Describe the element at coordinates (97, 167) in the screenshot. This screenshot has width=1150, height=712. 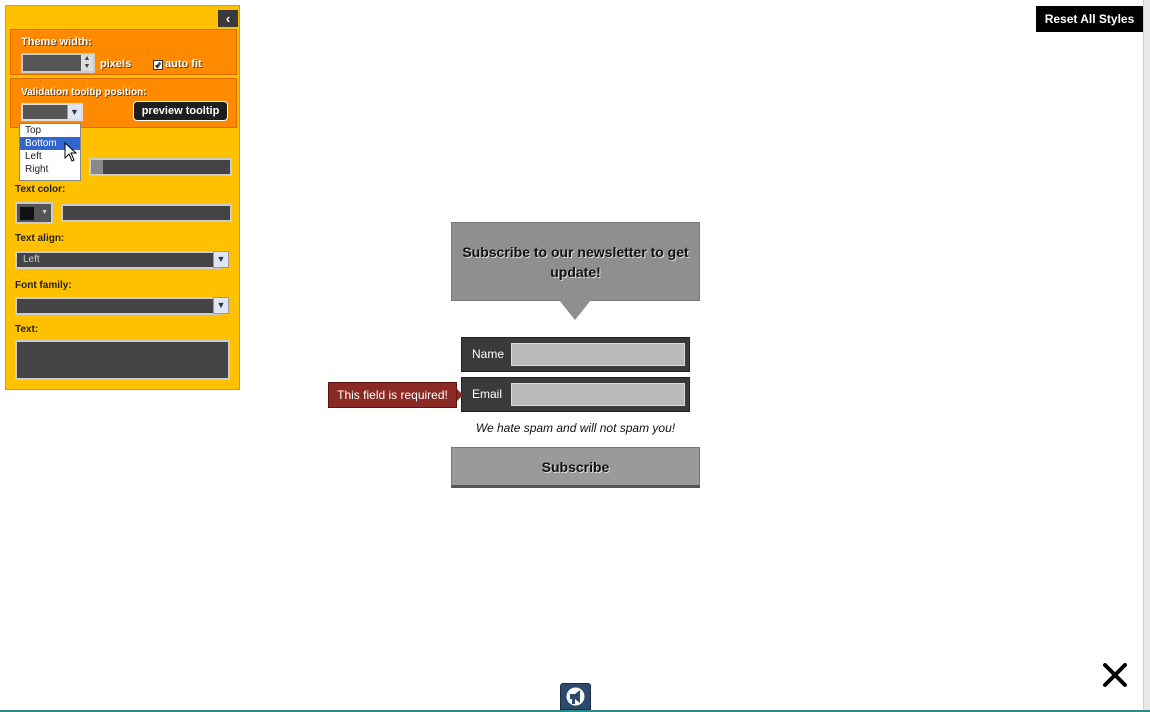
I see `slider-handle` at that location.